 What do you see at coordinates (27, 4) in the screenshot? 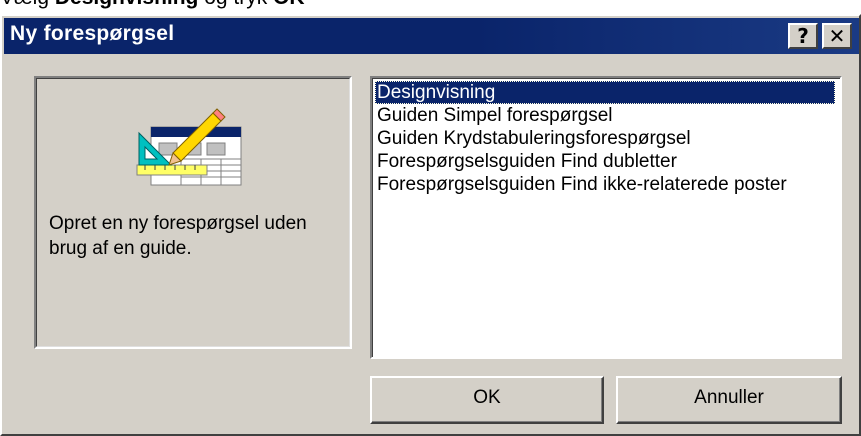
I see `instruction-prefix: Vælg` at bounding box center [27, 4].